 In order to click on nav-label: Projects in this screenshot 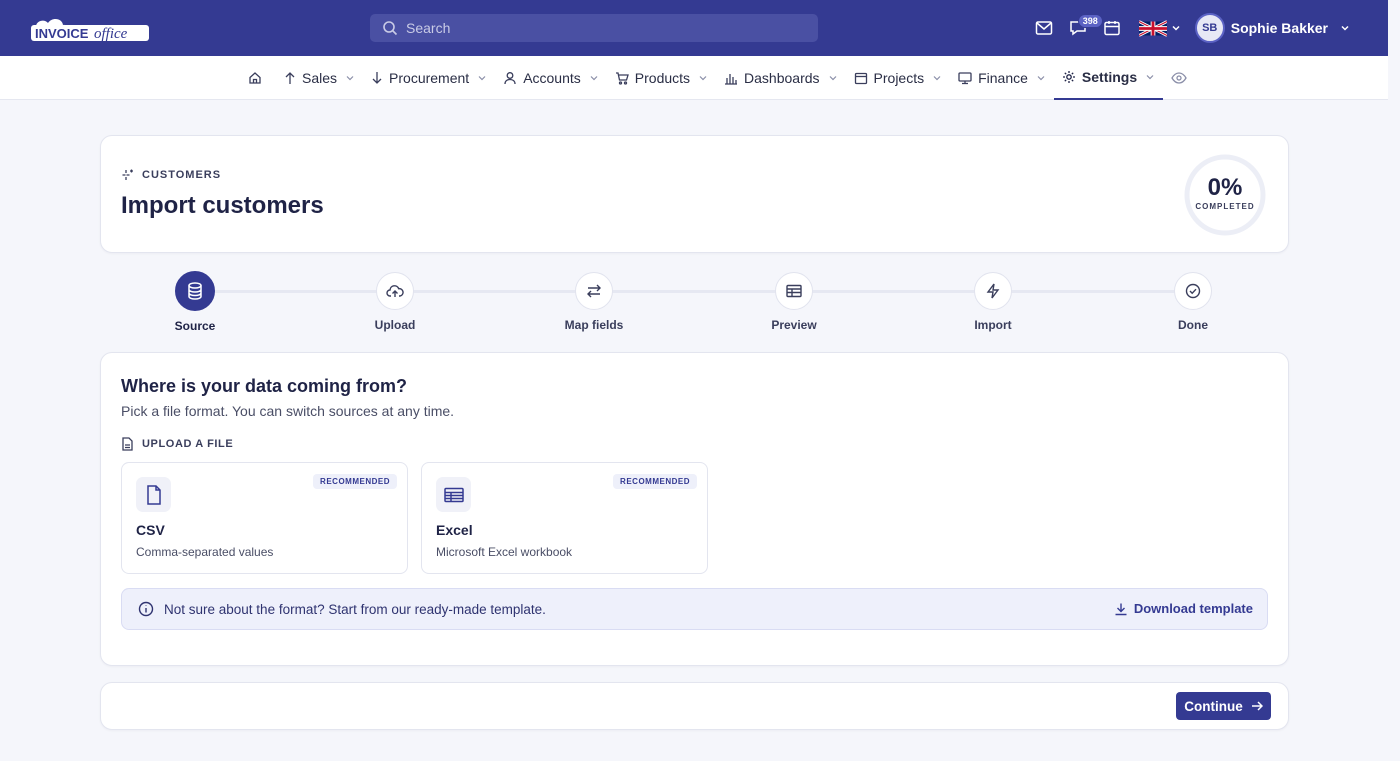, I will do `click(899, 77)`.